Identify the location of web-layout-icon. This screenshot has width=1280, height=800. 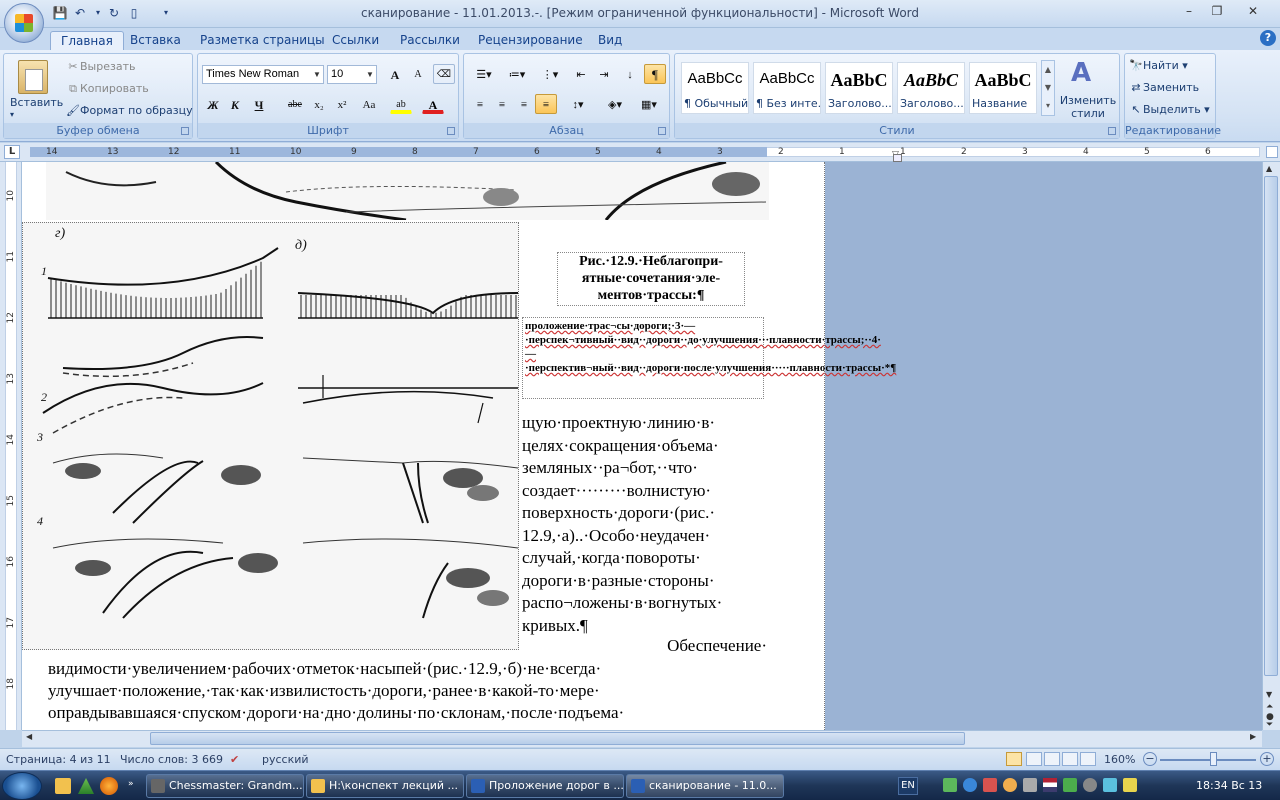
(1052, 759).